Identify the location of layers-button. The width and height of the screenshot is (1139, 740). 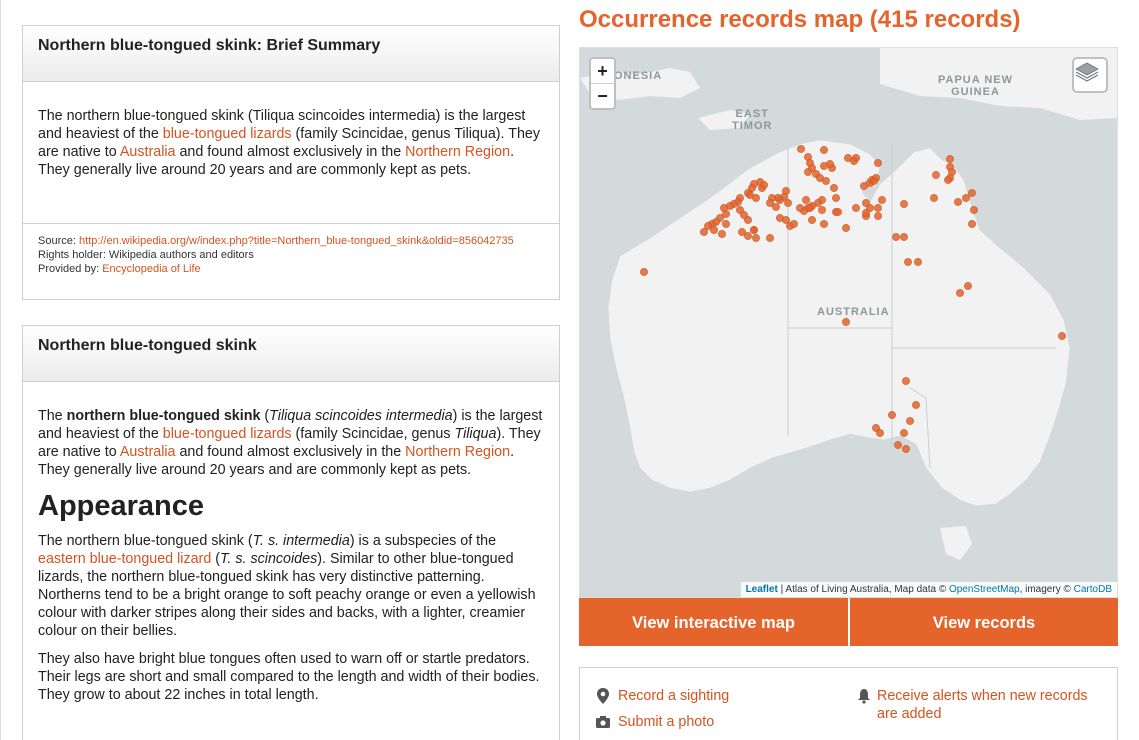
(1090, 75).